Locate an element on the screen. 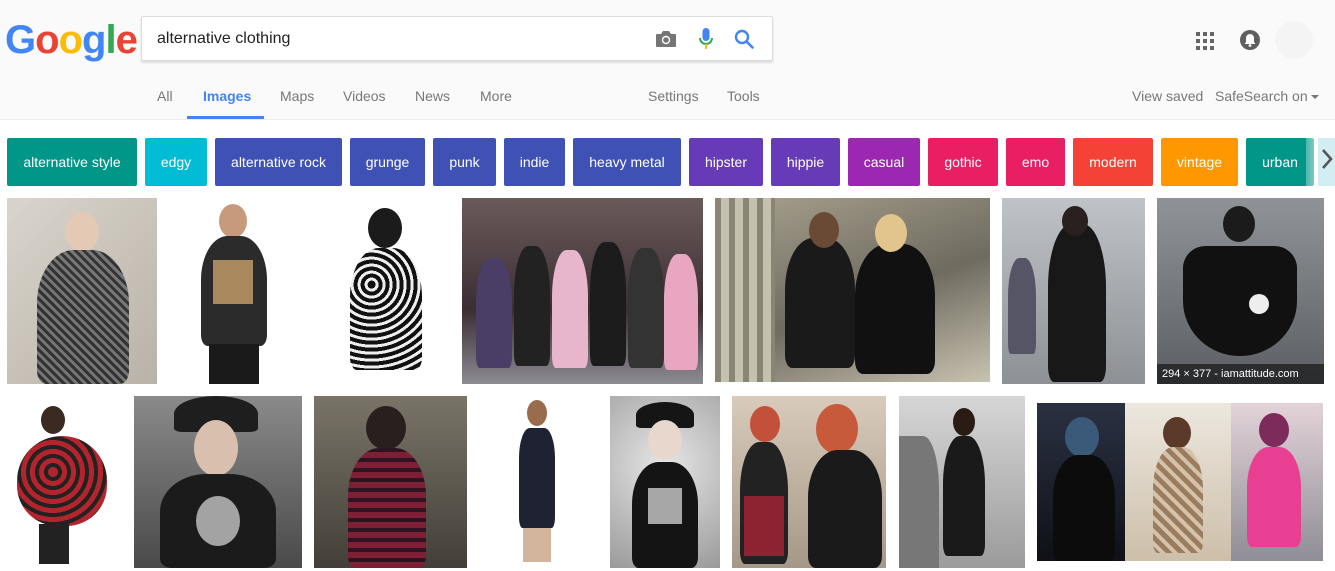 The image size is (1335, 571). tab-news: News is located at coordinates (432, 96).